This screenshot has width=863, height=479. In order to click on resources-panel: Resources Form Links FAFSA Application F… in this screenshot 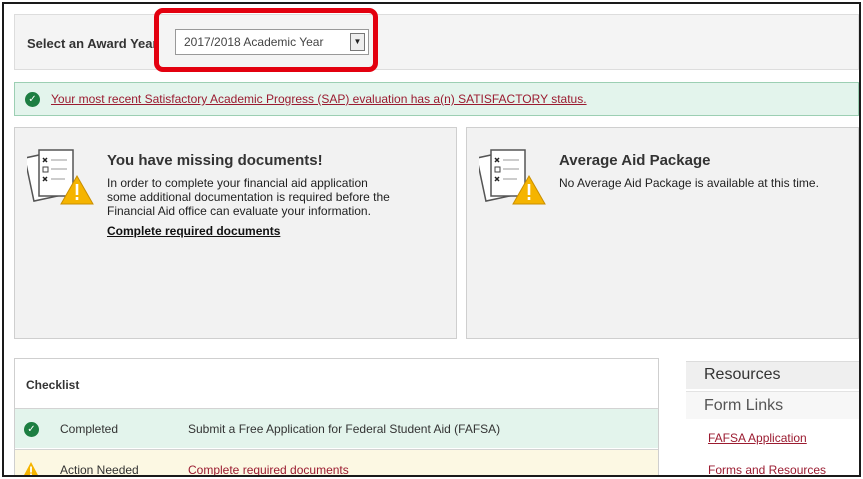, I will do `click(772, 418)`.